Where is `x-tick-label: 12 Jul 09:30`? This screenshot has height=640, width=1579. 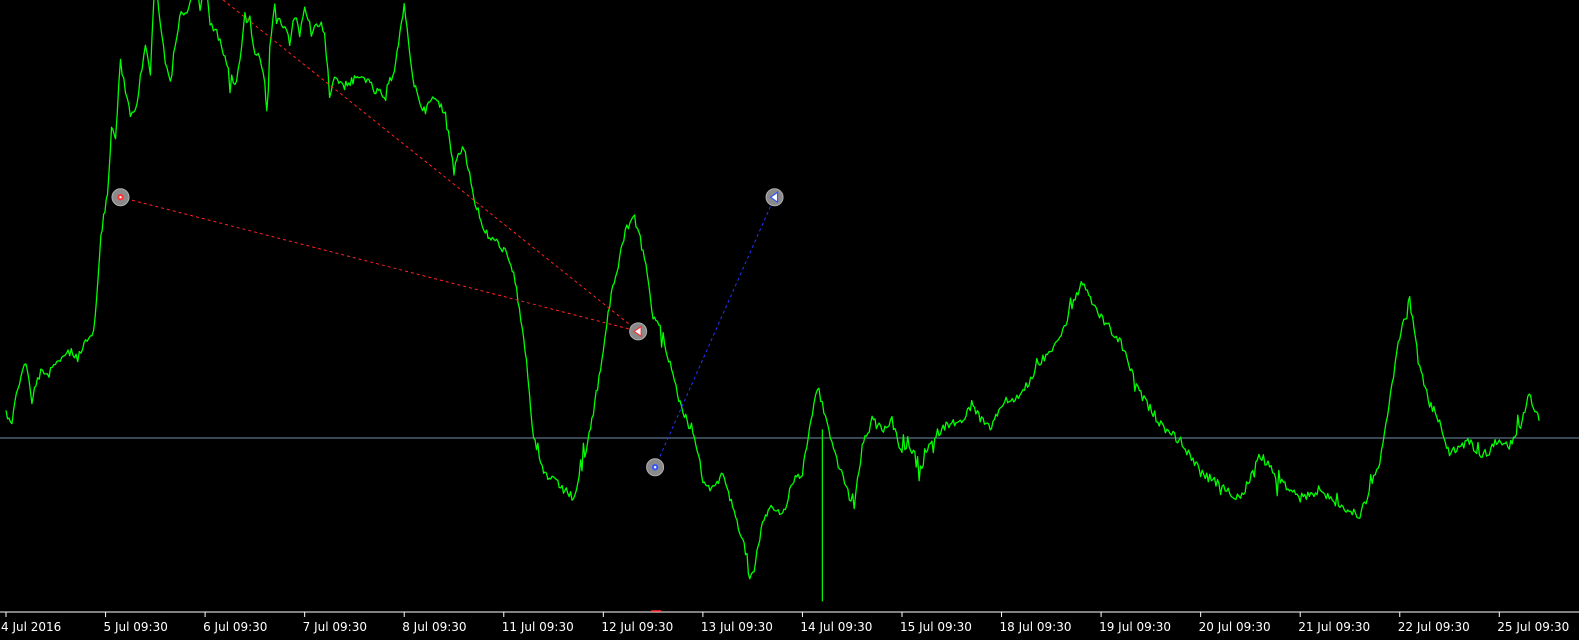
x-tick-label: 12 Jul 09:30 is located at coordinates (637, 627).